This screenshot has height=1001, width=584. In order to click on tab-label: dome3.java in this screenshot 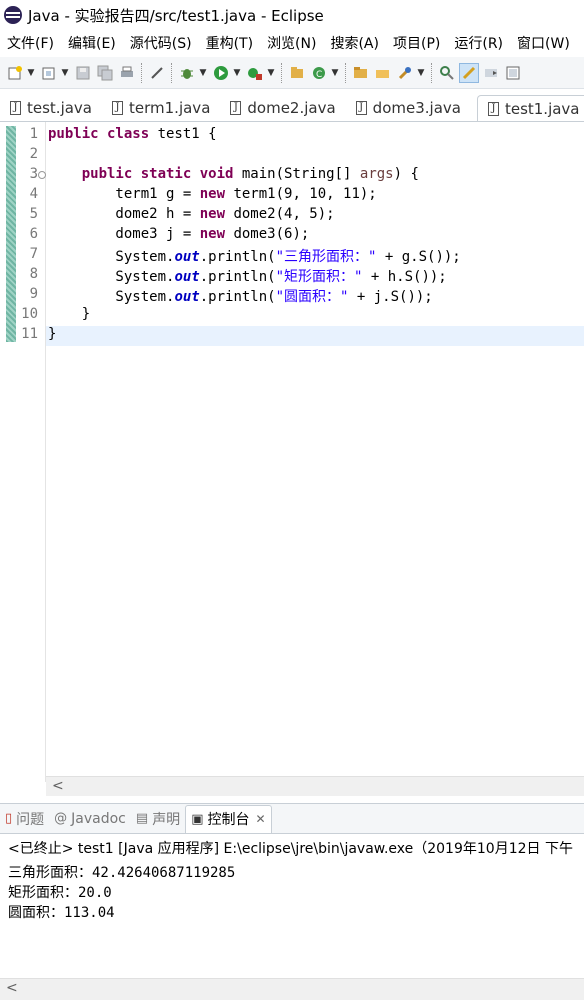, I will do `click(416, 108)`.